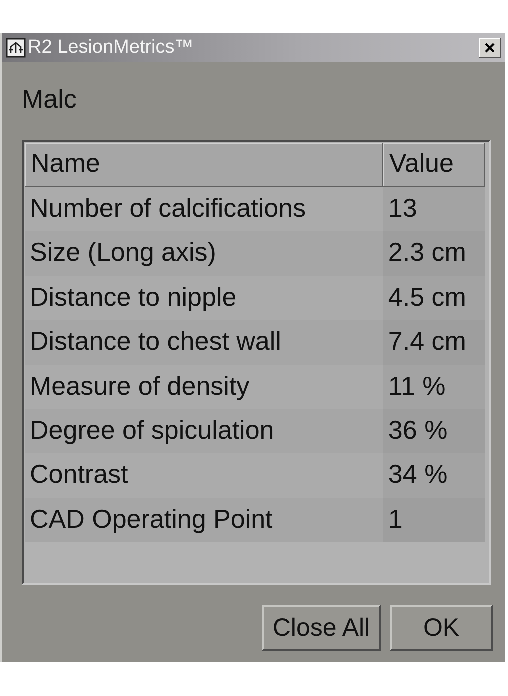  What do you see at coordinates (204, 298) in the screenshot?
I see `table-cell: Distance to nipple` at bounding box center [204, 298].